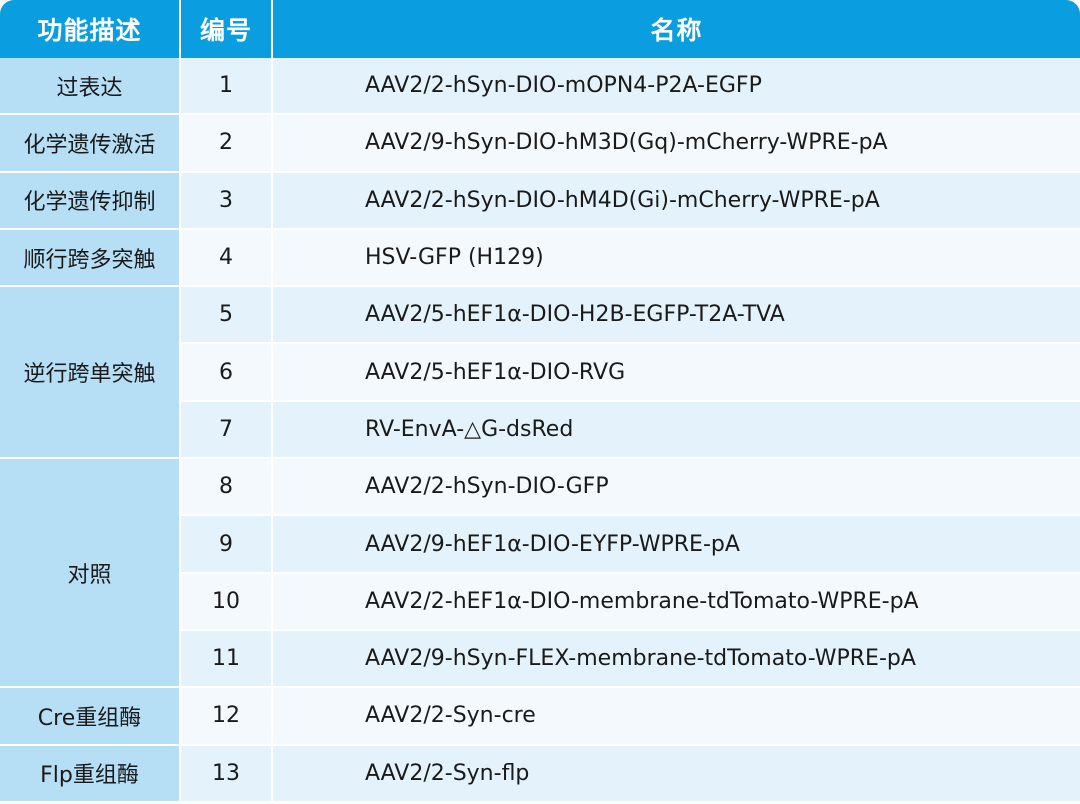  I want to click on category-cell: 对照, so click(90, 574).